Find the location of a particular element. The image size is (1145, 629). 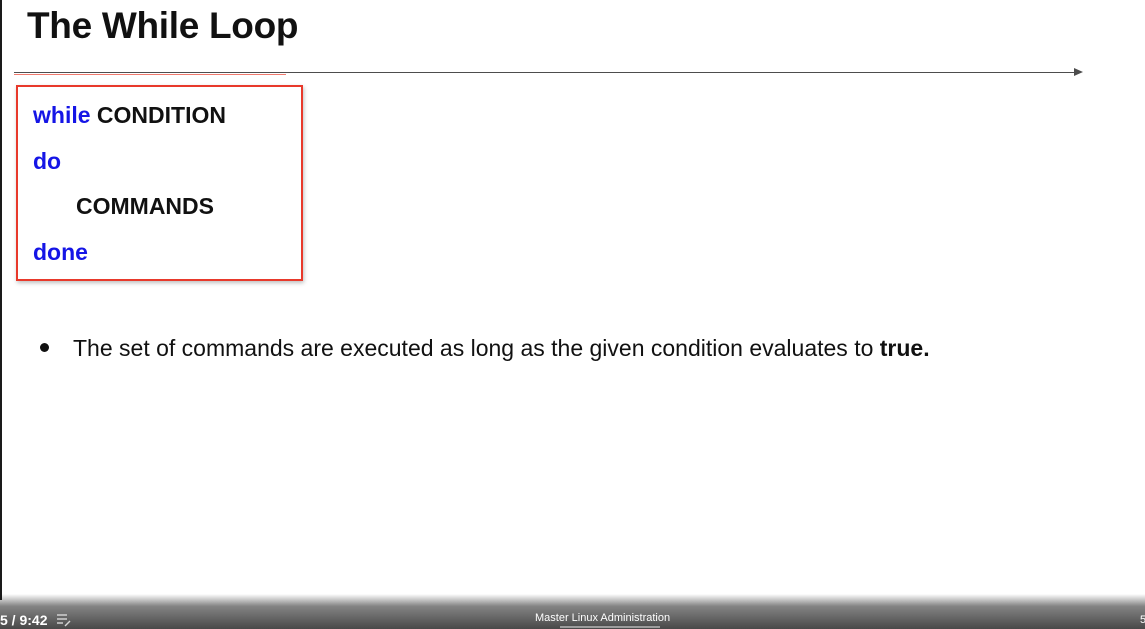

title-accent-line is located at coordinates (150, 74).